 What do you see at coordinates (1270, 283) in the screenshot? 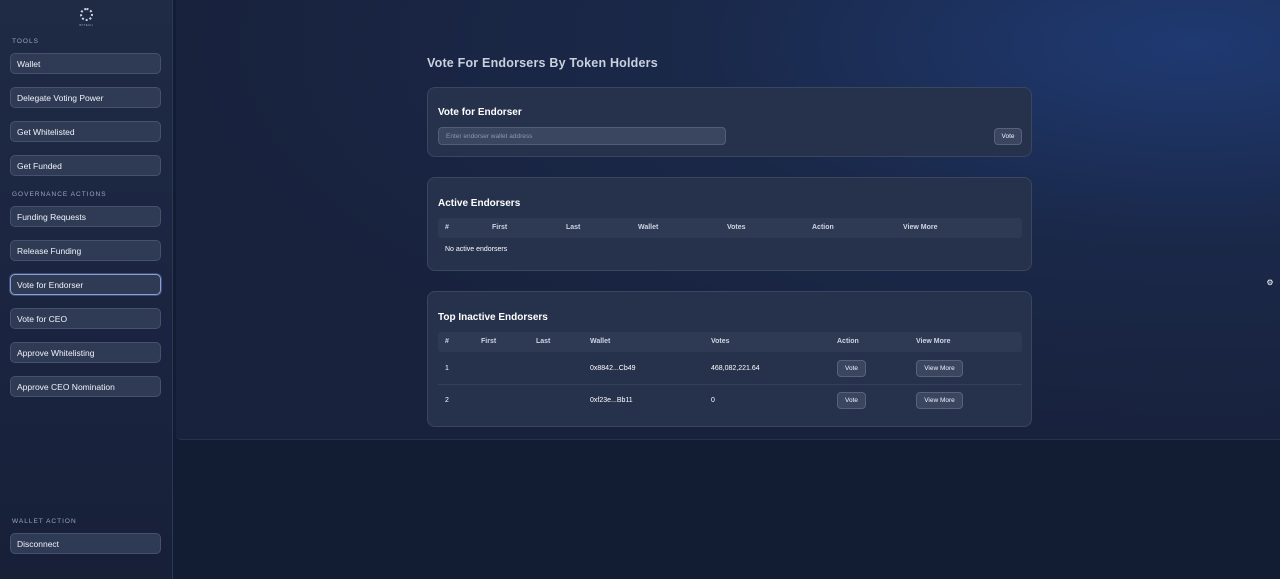
I see `floating-tools-icon: ⚙` at bounding box center [1270, 283].